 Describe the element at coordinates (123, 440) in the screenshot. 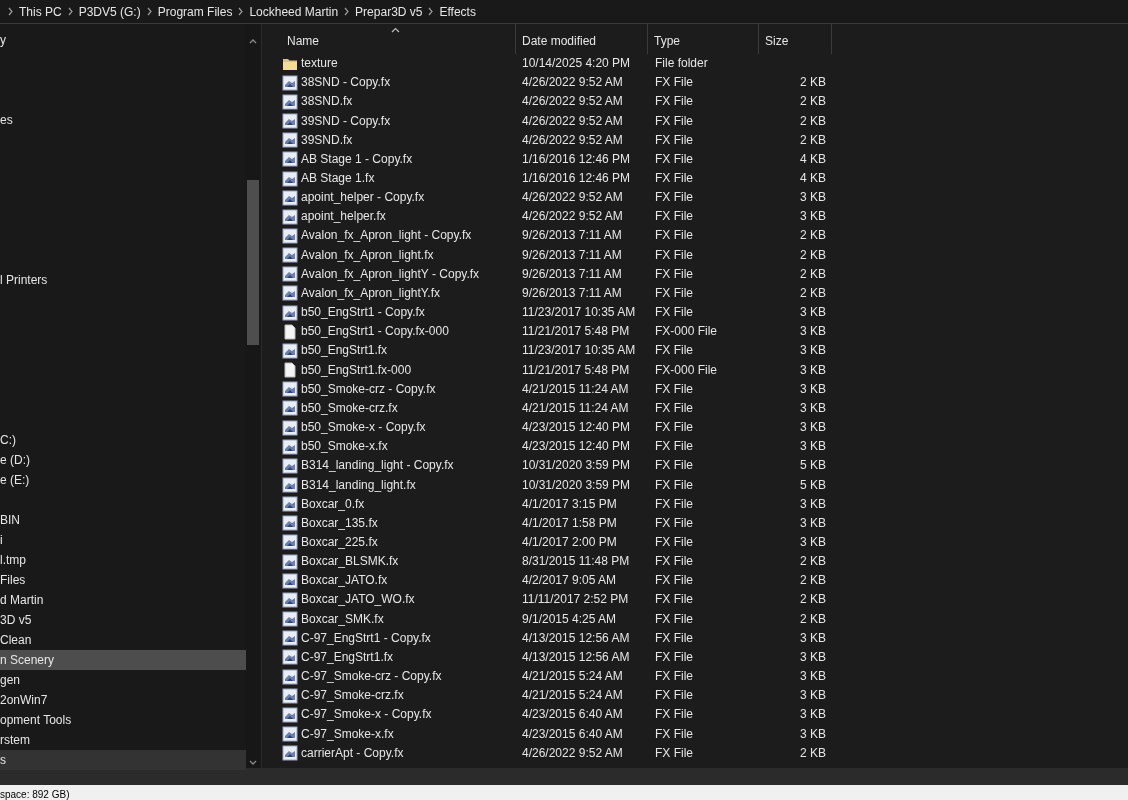

I see `sidebar-item: C:)` at that location.